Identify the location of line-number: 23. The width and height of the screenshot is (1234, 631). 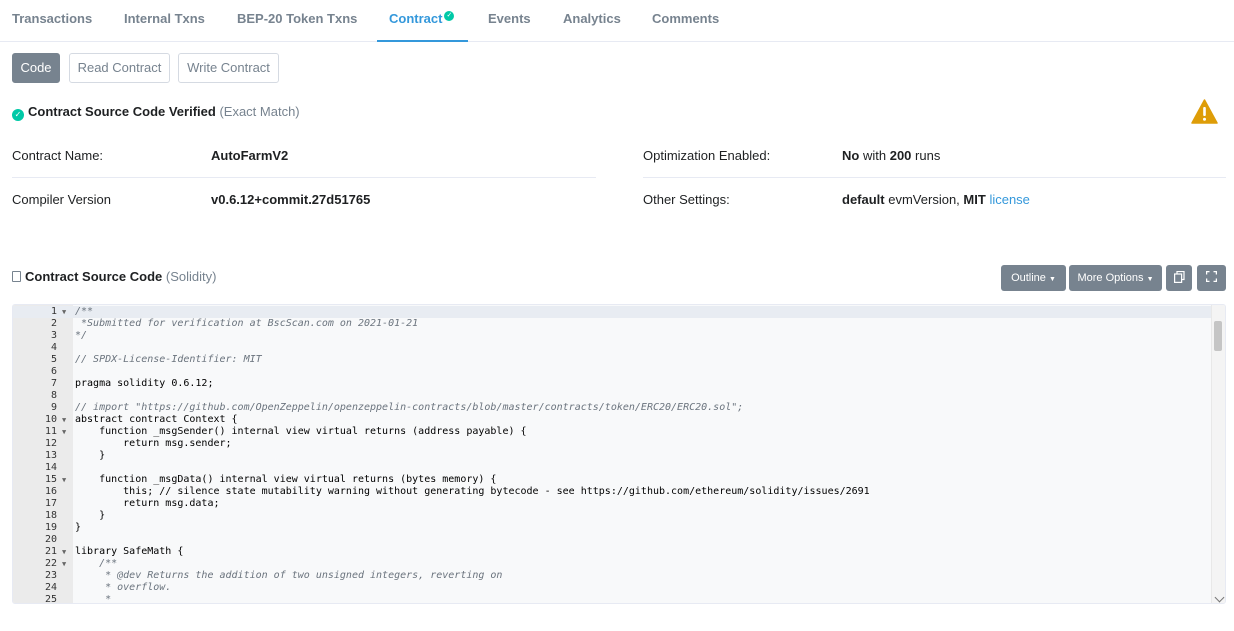
(50, 575).